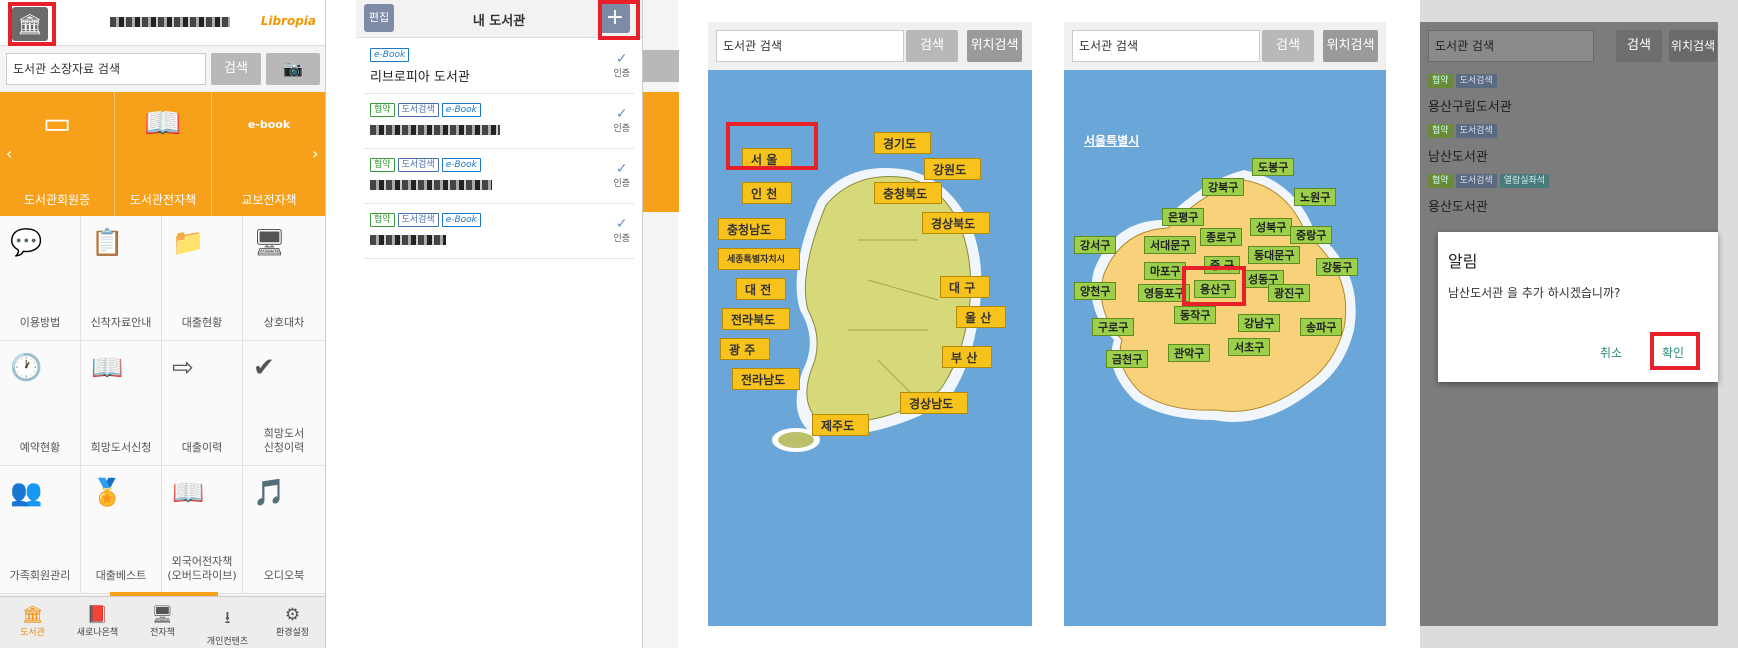 The image size is (1738, 648). Describe the element at coordinates (953, 169) in the screenshot. I see `region-gangwon: 강원도` at that location.